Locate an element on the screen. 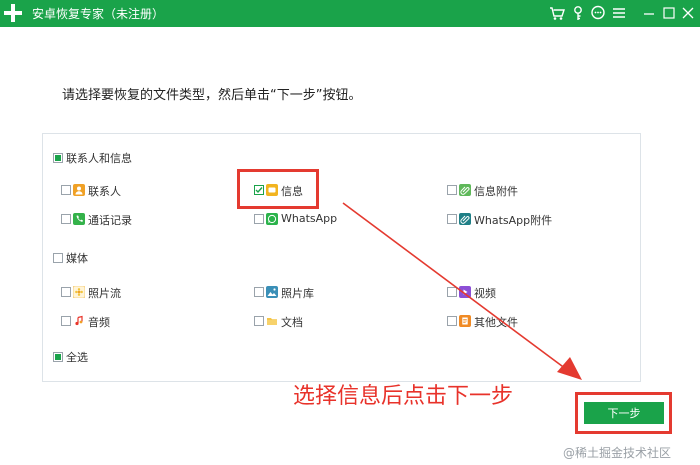  whatsapp-attachments-label: WhatsApp附件 is located at coordinates (513, 220).